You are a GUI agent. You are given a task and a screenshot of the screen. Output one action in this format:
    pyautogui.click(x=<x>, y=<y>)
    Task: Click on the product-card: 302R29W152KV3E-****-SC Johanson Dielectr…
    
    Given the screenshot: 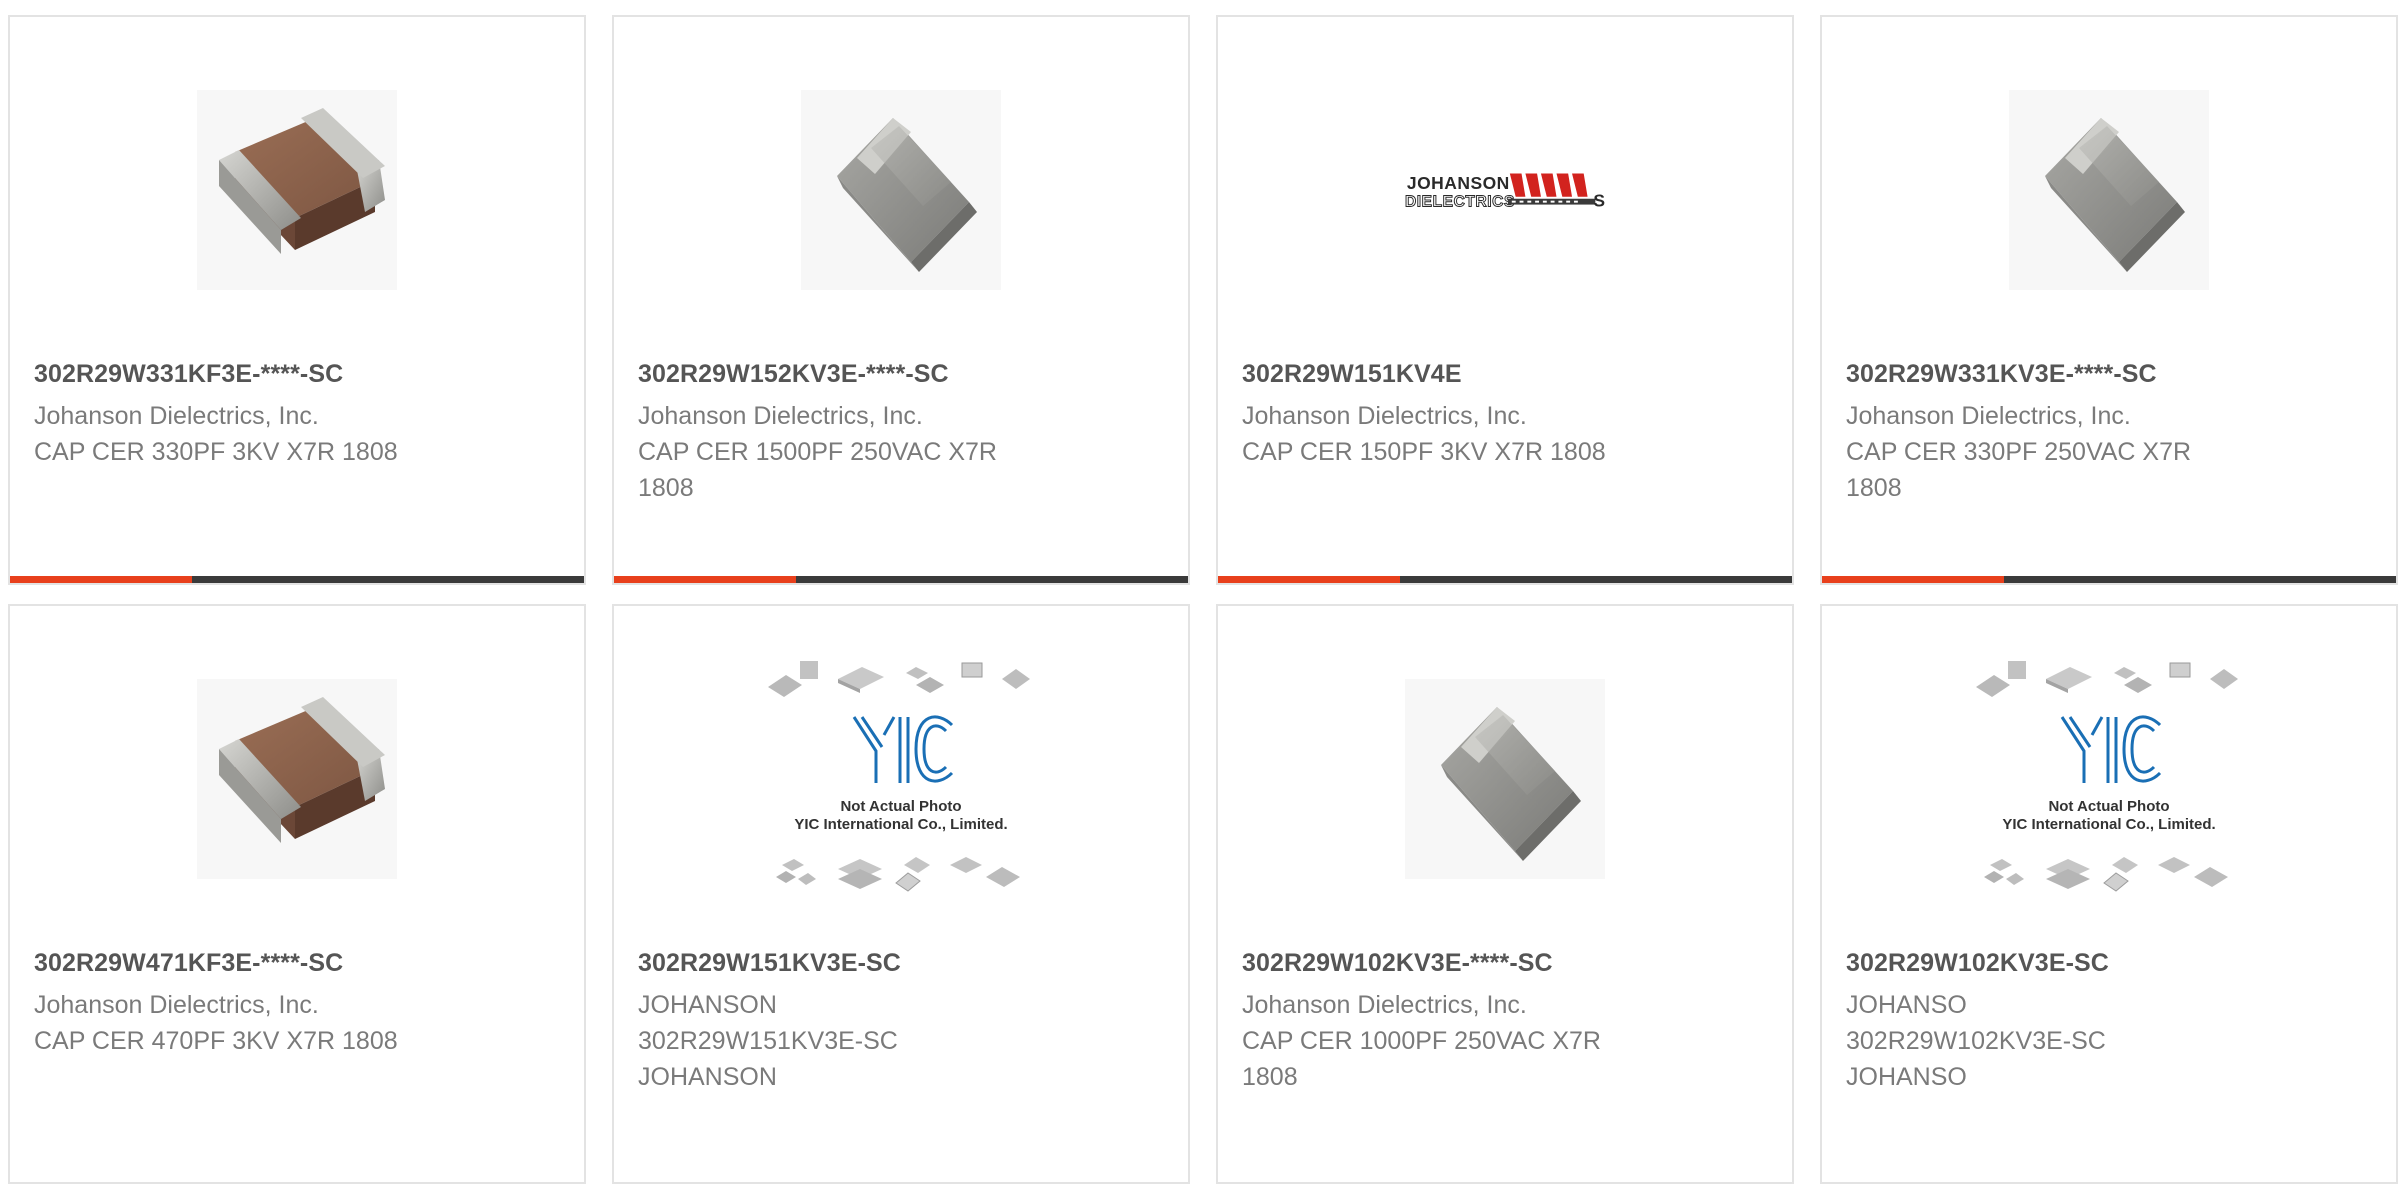 What is the action you would take?
    pyautogui.click(x=901, y=300)
    